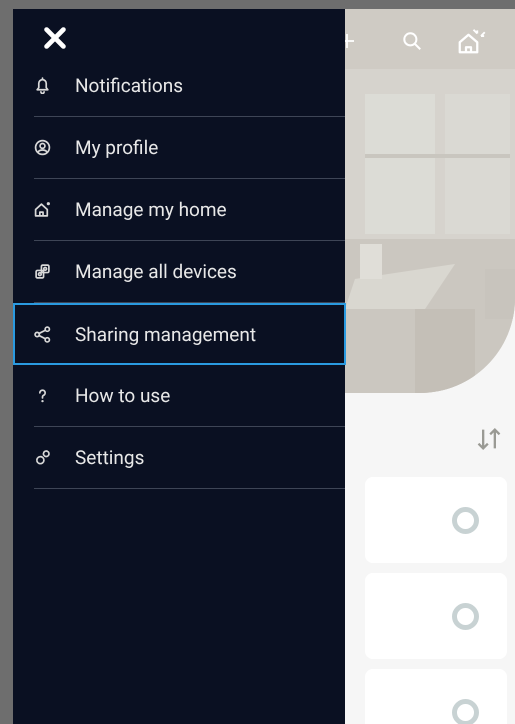  I want to click on gears-icon, so click(42, 457).